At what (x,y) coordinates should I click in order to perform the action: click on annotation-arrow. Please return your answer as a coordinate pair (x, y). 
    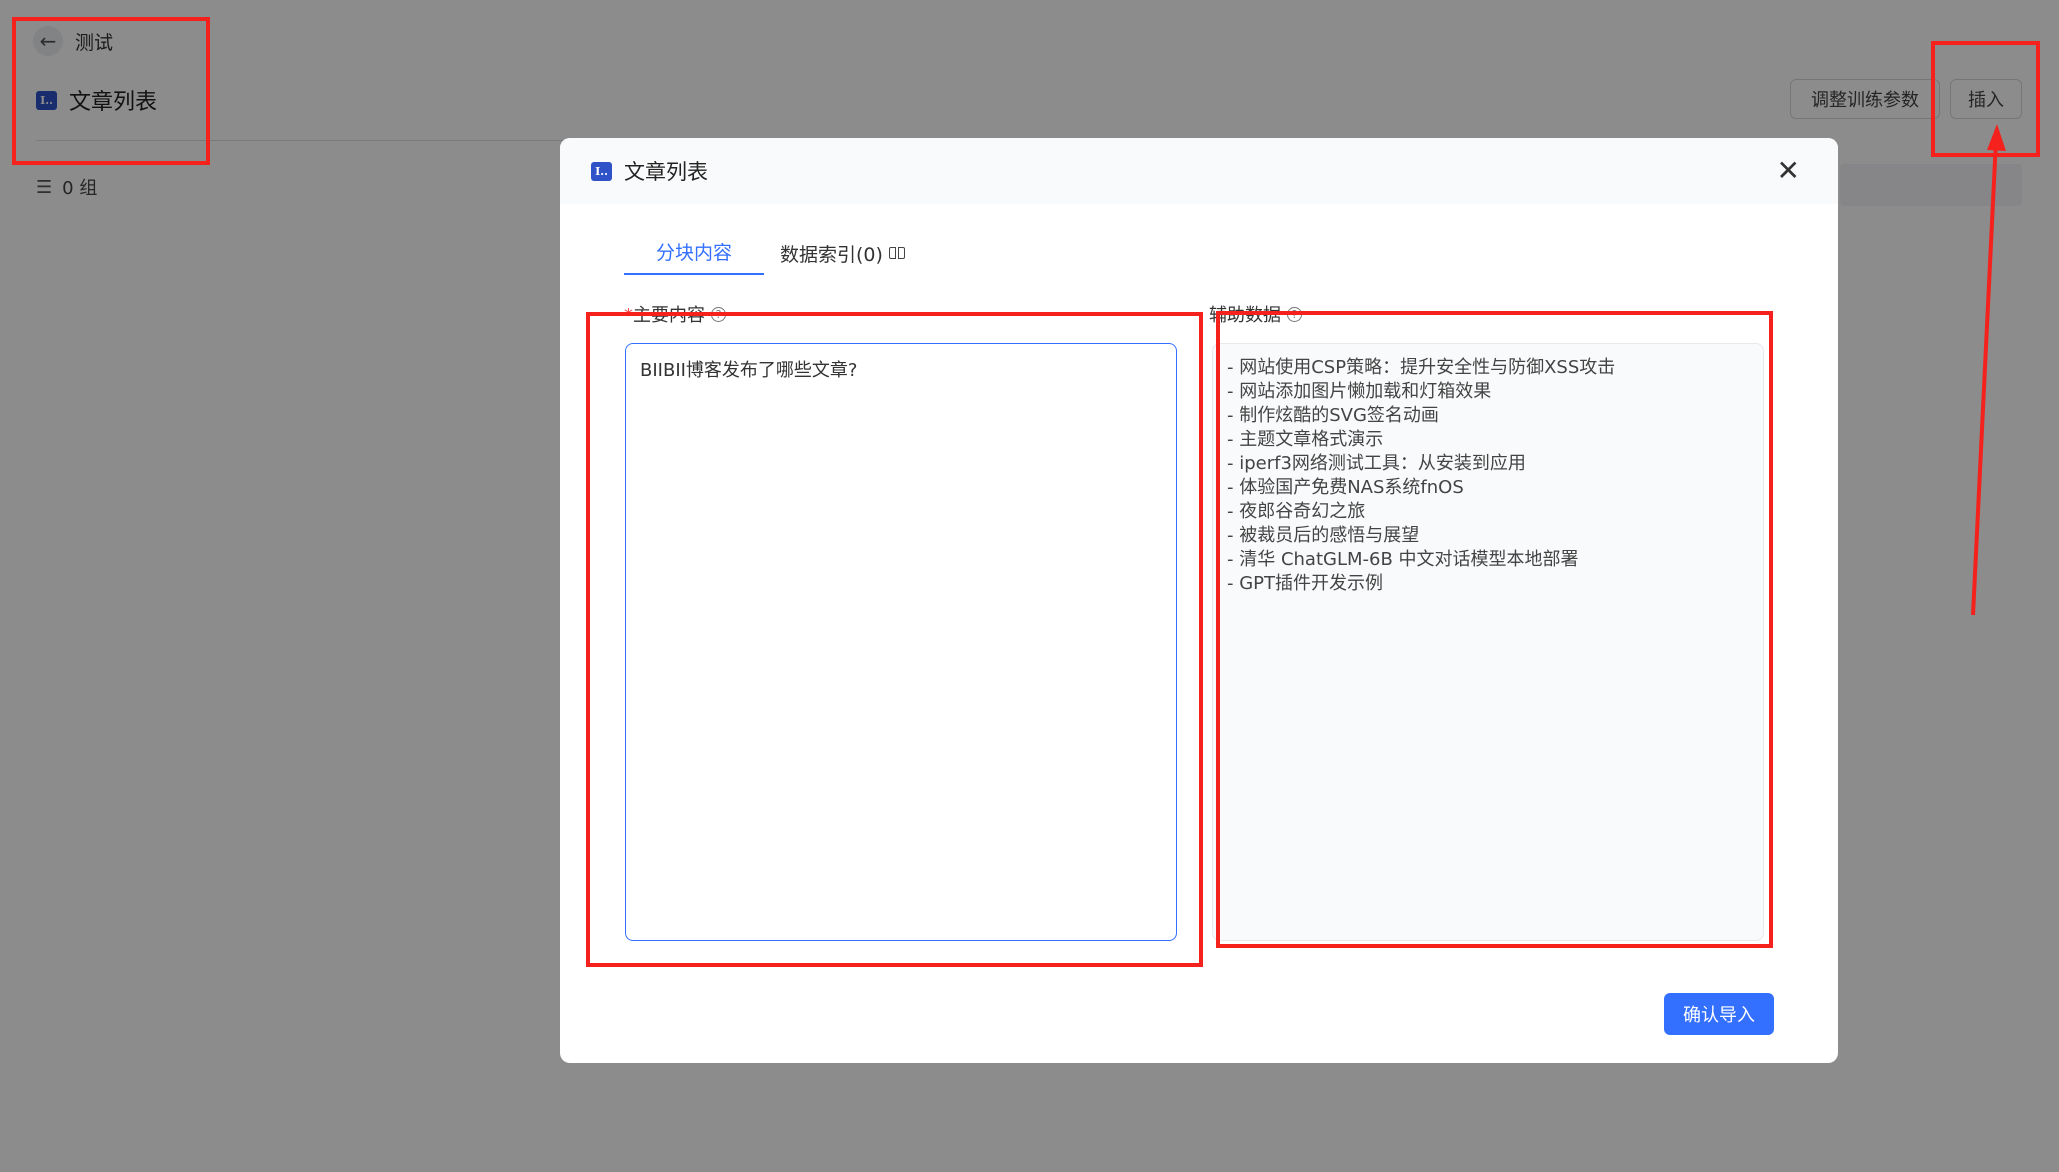
    Looking at the image, I should click on (1988, 370).